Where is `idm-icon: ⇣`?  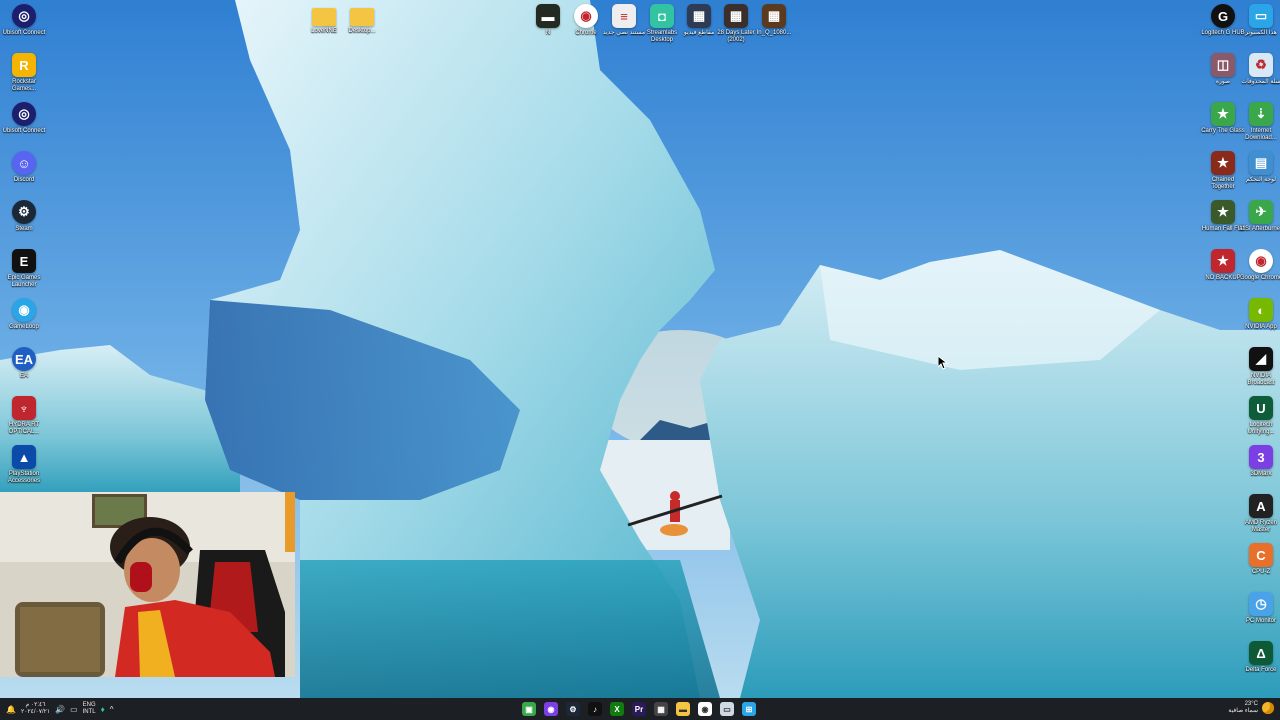
idm-icon: ⇣ is located at coordinates (1261, 114).